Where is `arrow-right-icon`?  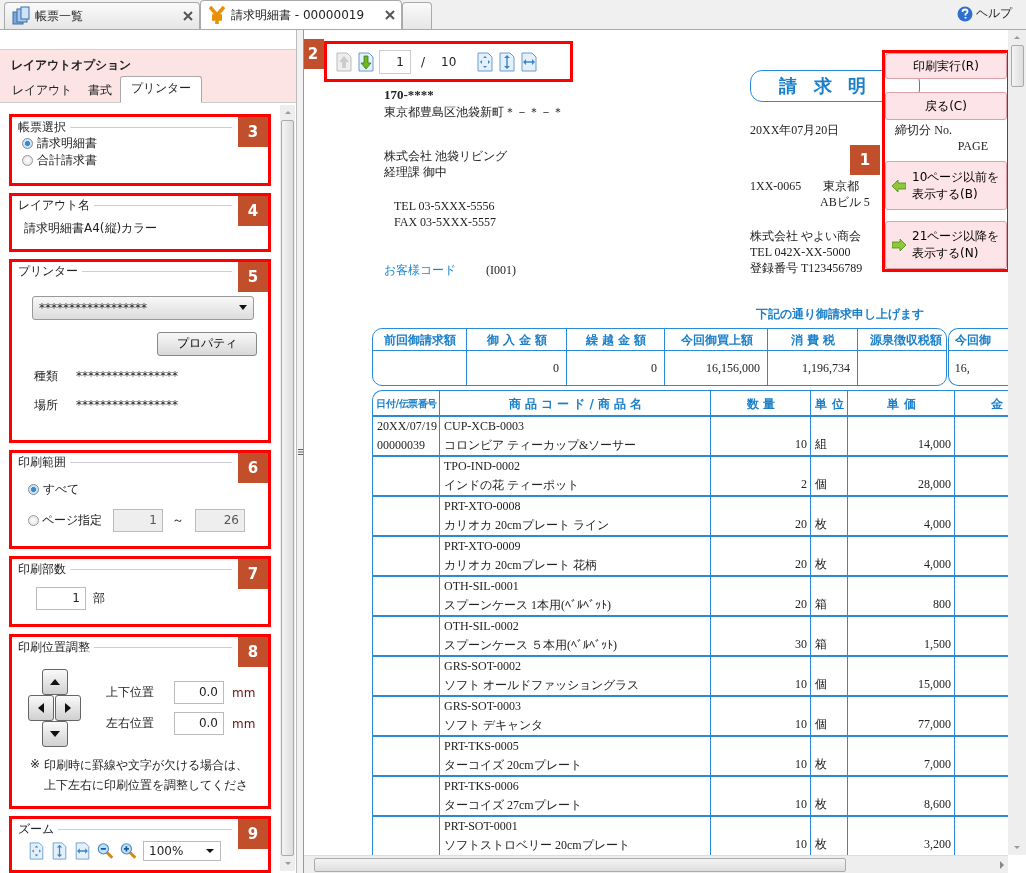 arrow-right-icon is located at coordinates (899, 245).